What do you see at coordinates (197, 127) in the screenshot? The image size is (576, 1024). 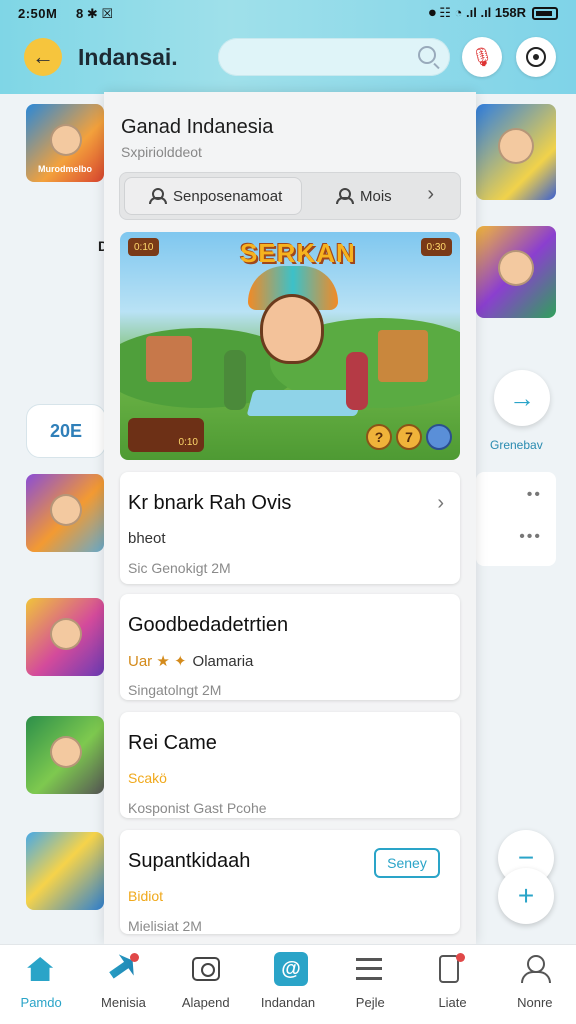 I see `sheet-title: Ganad Indanesia` at bounding box center [197, 127].